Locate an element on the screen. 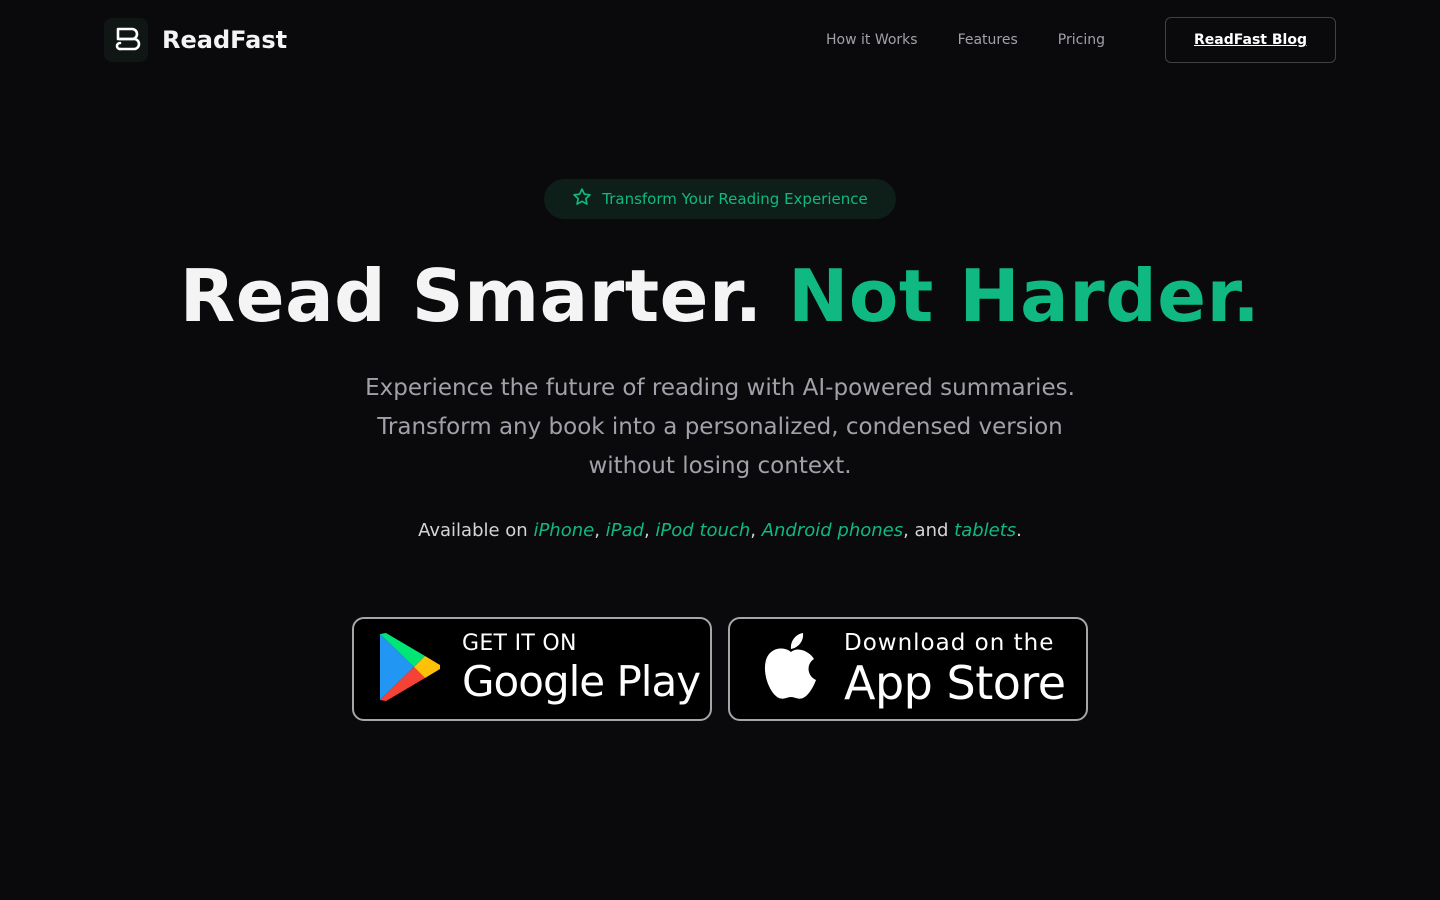 The image size is (1440, 900). app-store-button: Download on the App Store is located at coordinates (908, 669).